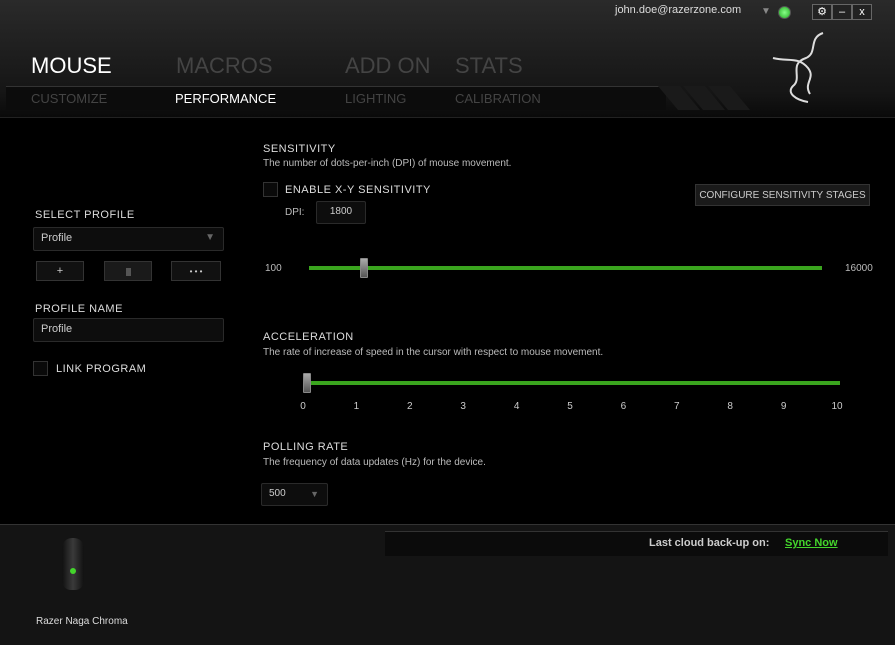 The width and height of the screenshot is (895, 645). Describe the element at coordinates (837, 406) in the screenshot. I see `acceleration-tick: 10` at that location.